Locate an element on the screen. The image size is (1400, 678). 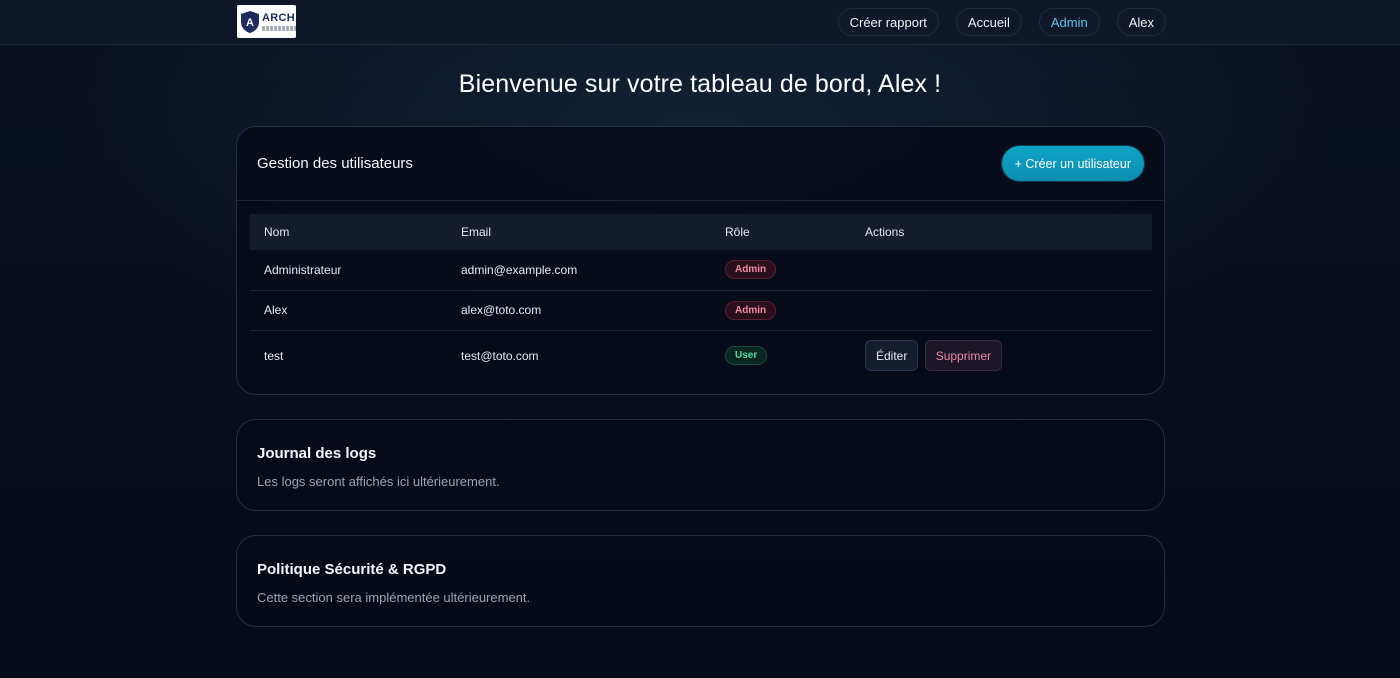
rgpd-card-title: Politique Sécurité & RGPD is located at coordinates (352, 569).